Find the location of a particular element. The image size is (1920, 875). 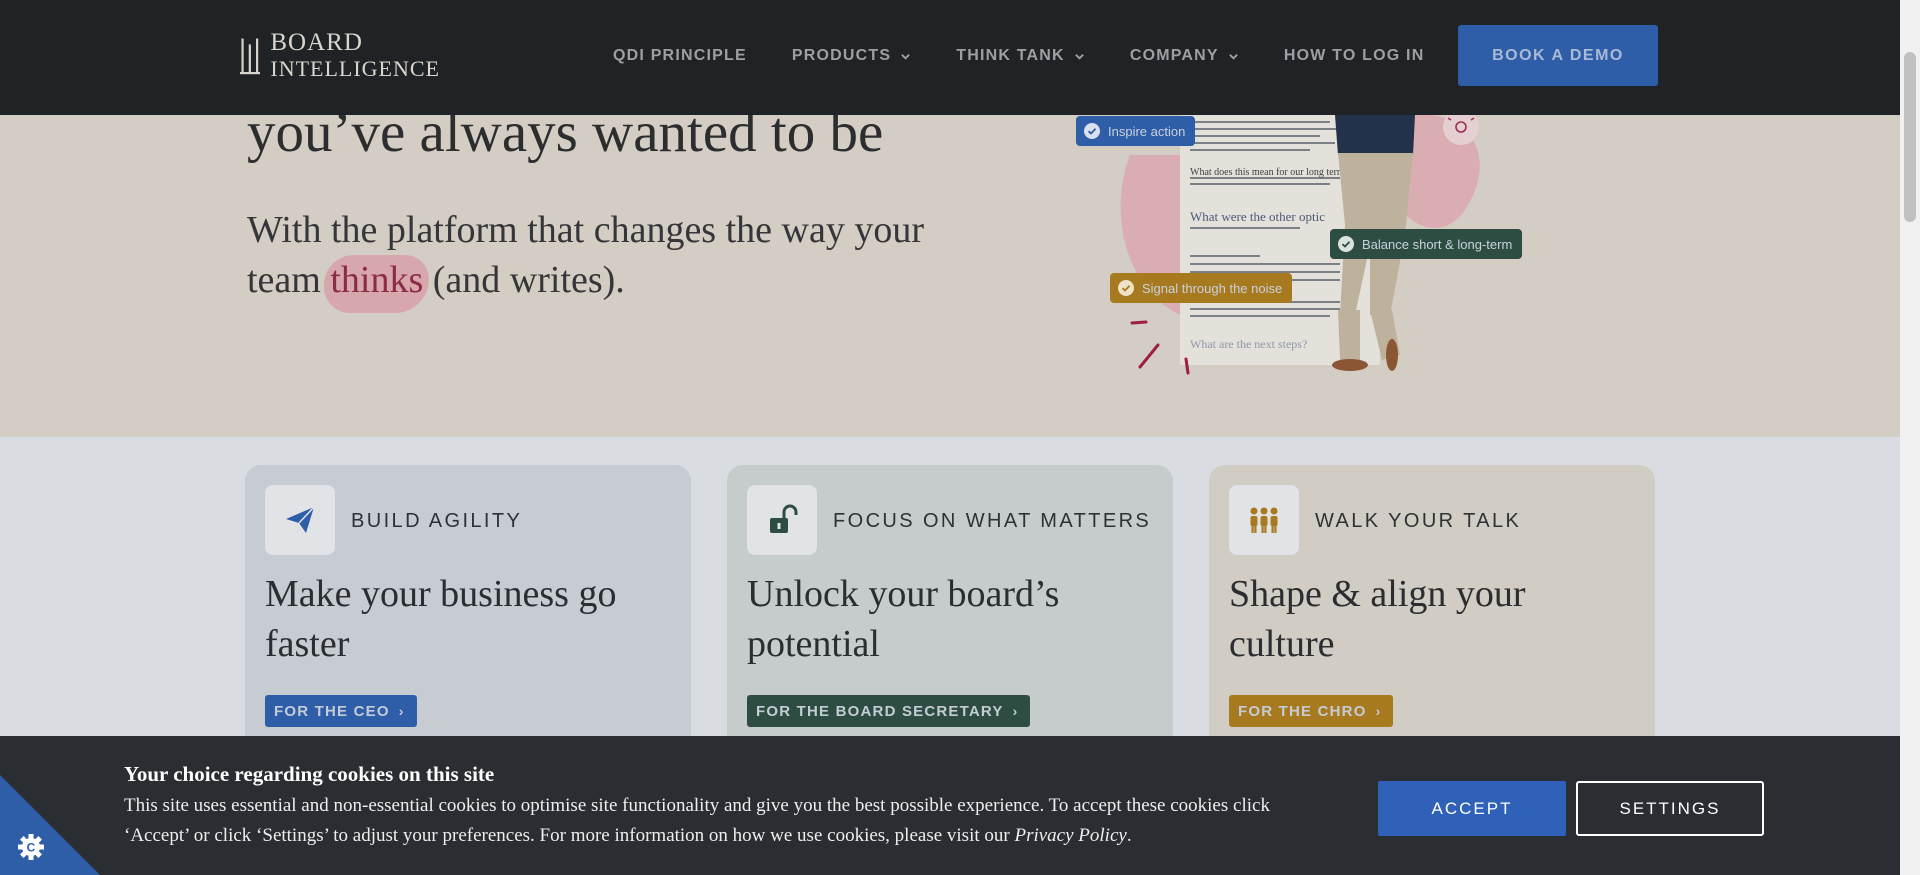

svg-text: C is located at coordinates (31, 848).